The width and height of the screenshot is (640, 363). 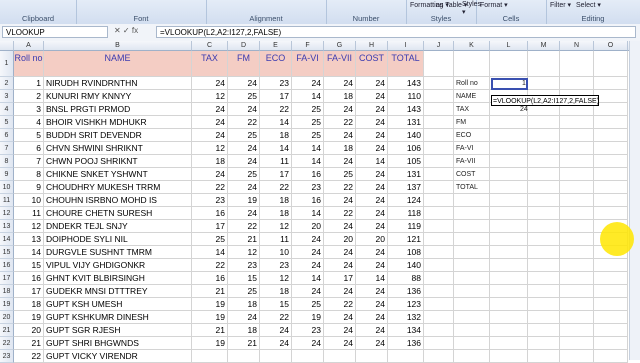 What do you see at coordinates (406, 252) in the screenshot?
I see `score-cell: 108` at bounding box center [406, 252].